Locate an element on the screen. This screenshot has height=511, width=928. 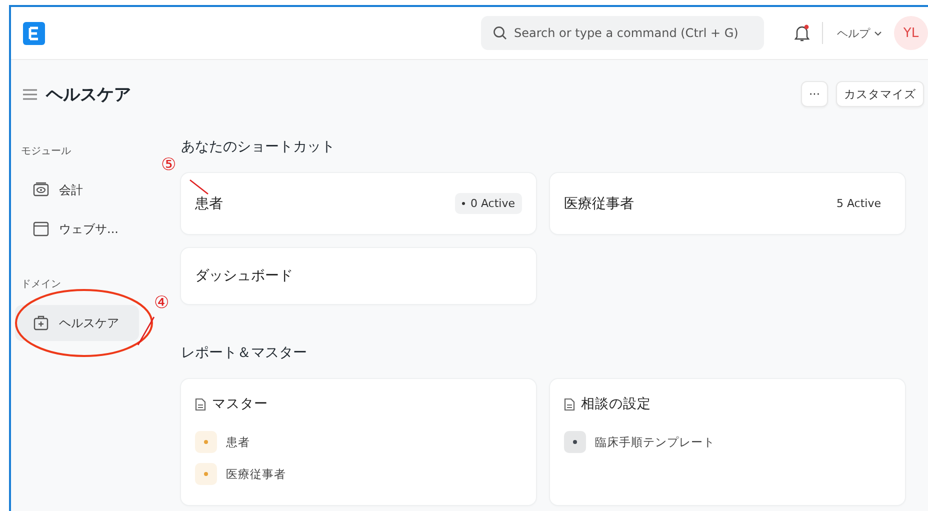
customize-button: カスタマイズ is located at coordinates (880, 94).